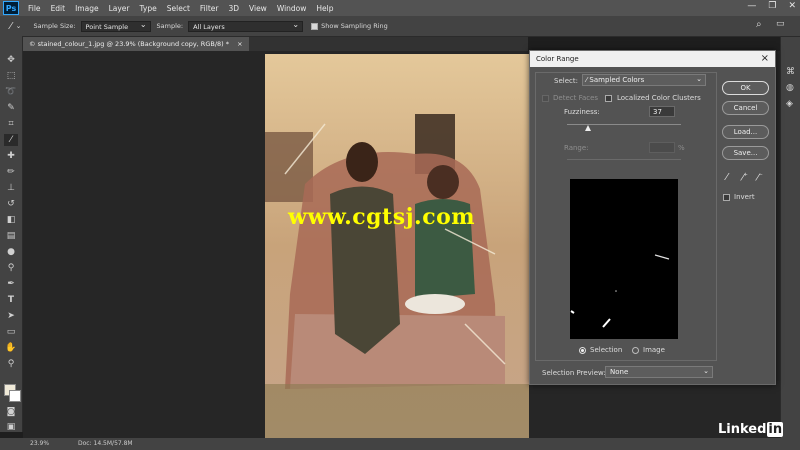  Describe the element at coordinates (789, 104) in the screenshot. I see `layers-panel-icon: ◈` at that location.